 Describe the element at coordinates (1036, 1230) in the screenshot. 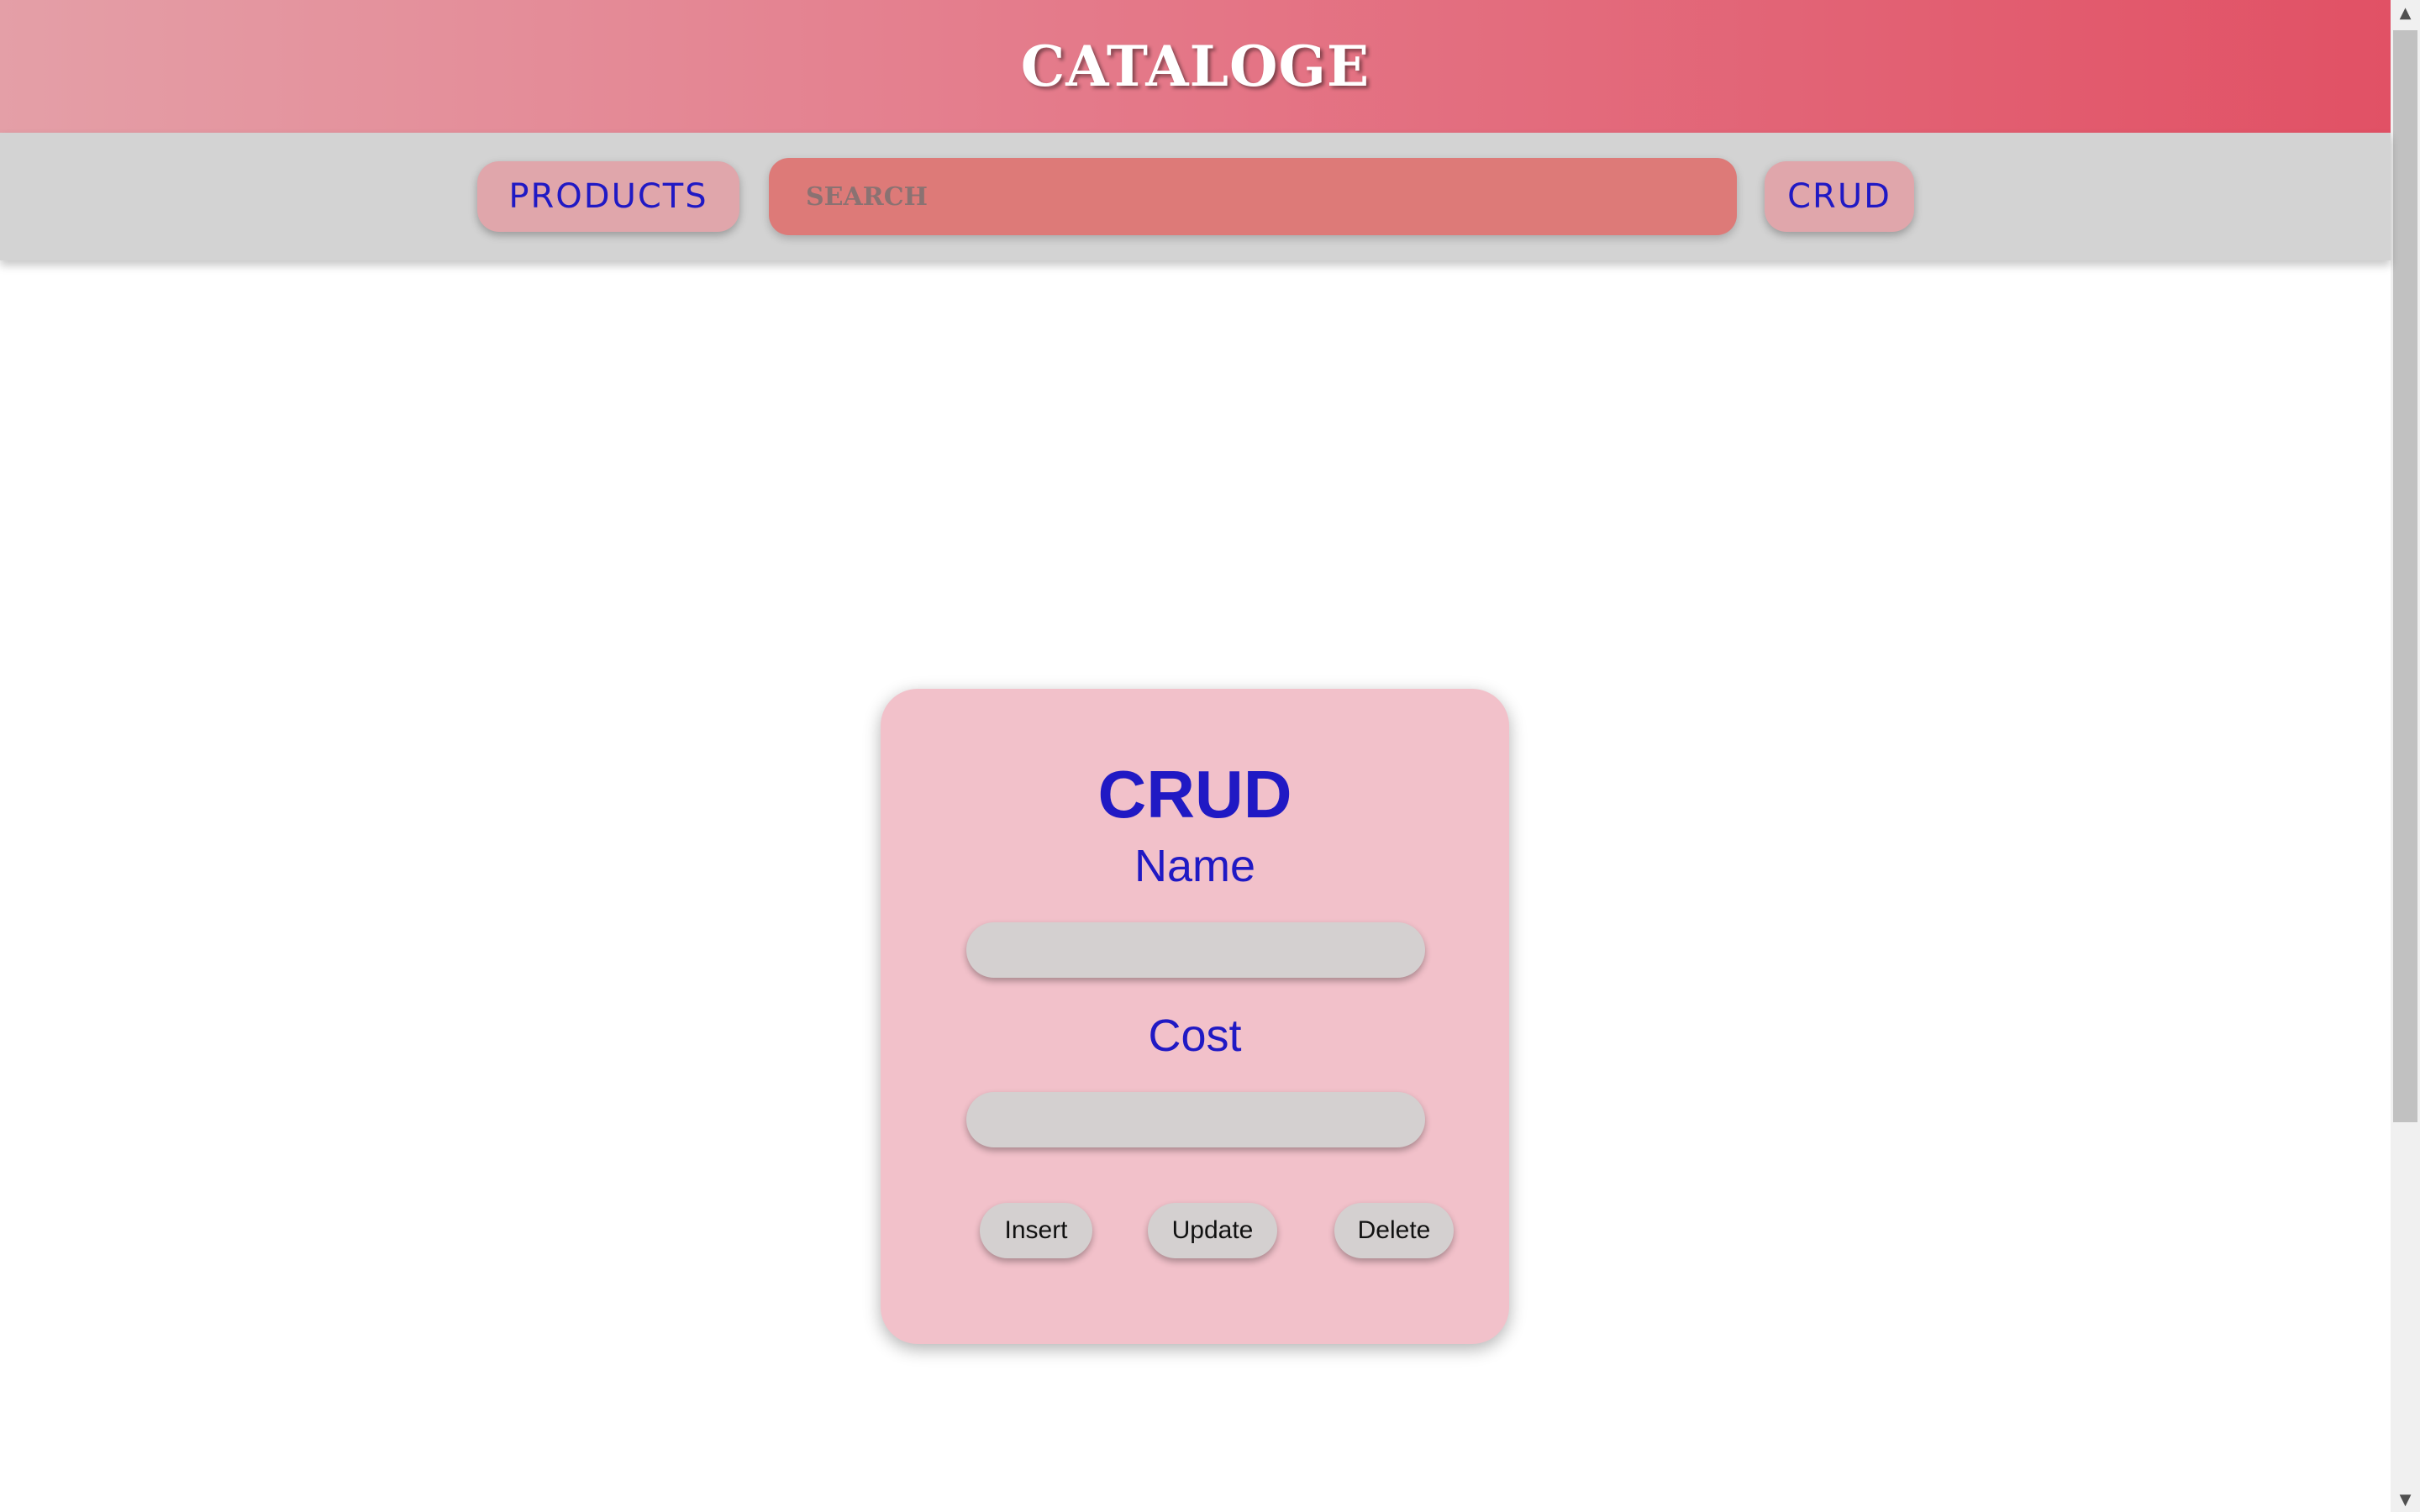

I see `insert-button: Insert` at that location.